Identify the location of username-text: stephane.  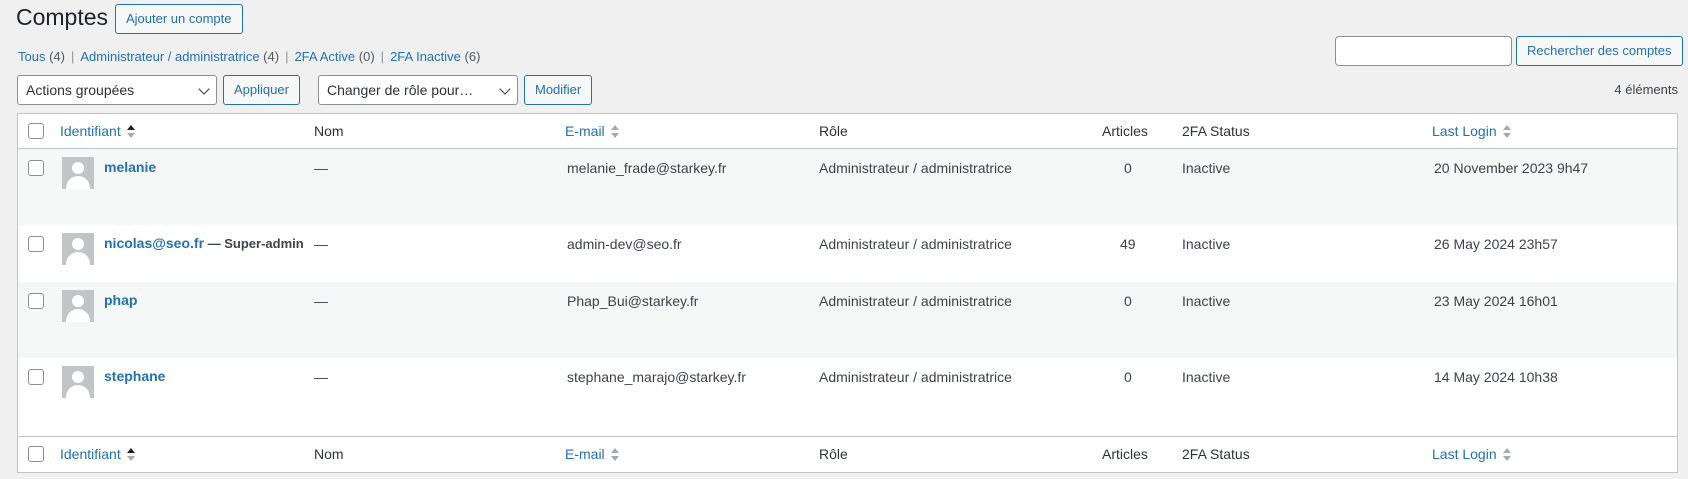
(134, 376).